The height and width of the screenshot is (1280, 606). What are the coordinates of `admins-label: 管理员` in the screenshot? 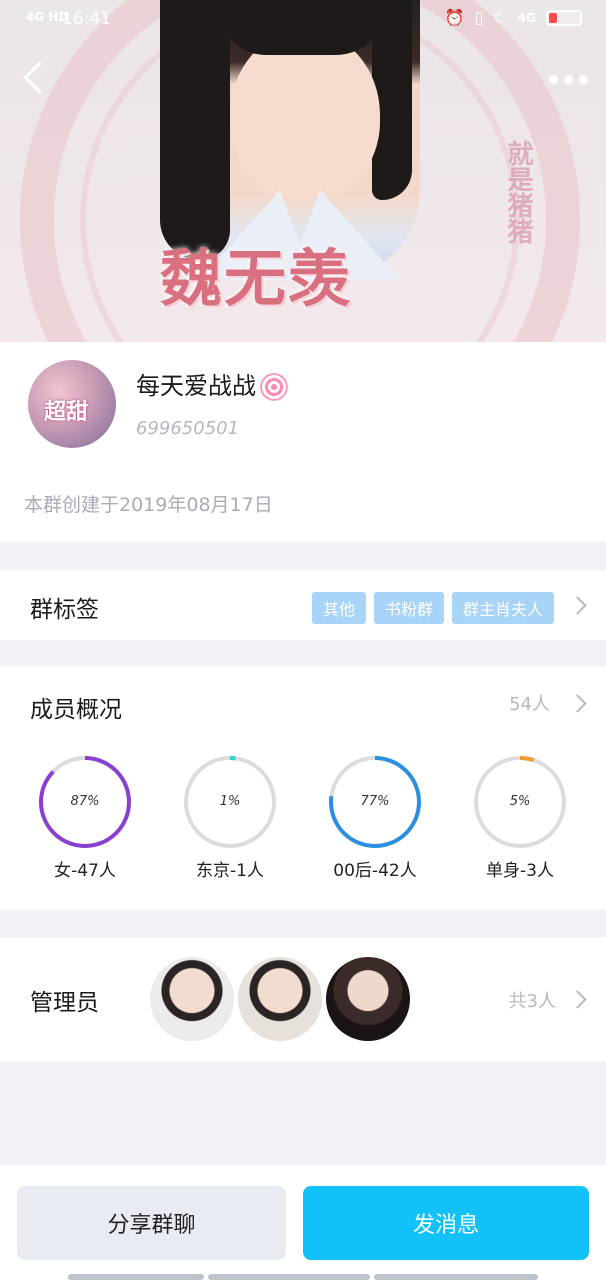 It's located at (64, 1003).